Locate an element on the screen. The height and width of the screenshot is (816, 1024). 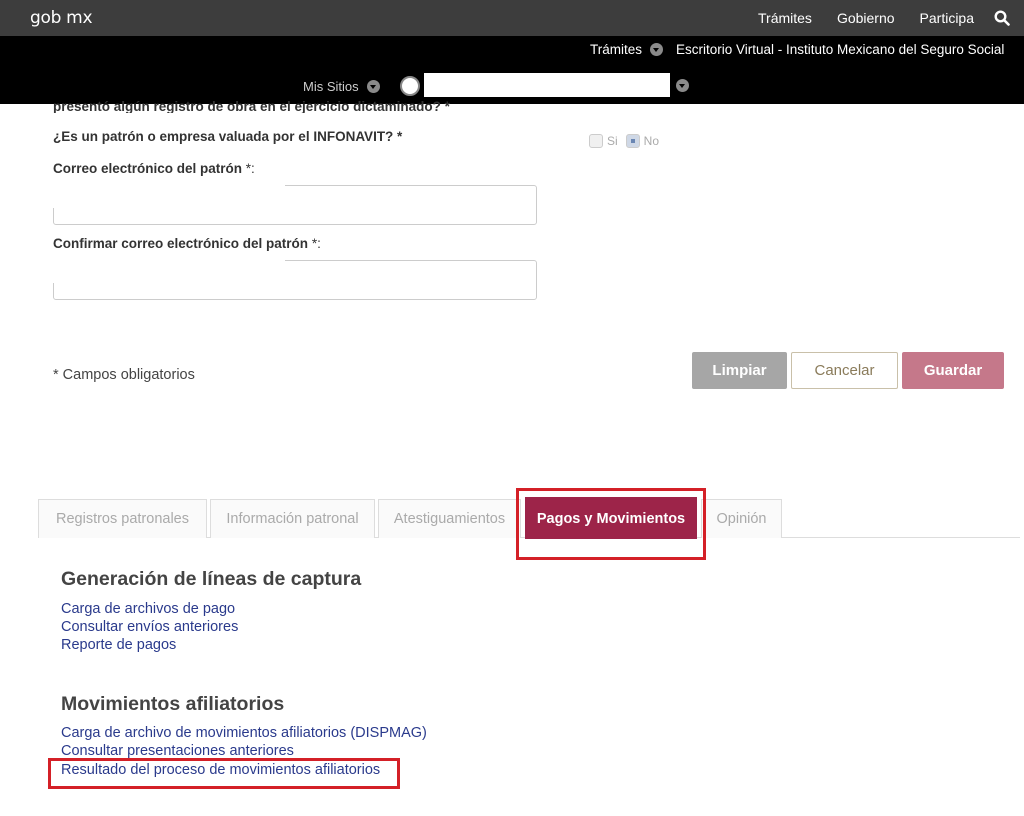
gob-nav: Trámites Gobierno Participa is located at coordinates (871, 18).